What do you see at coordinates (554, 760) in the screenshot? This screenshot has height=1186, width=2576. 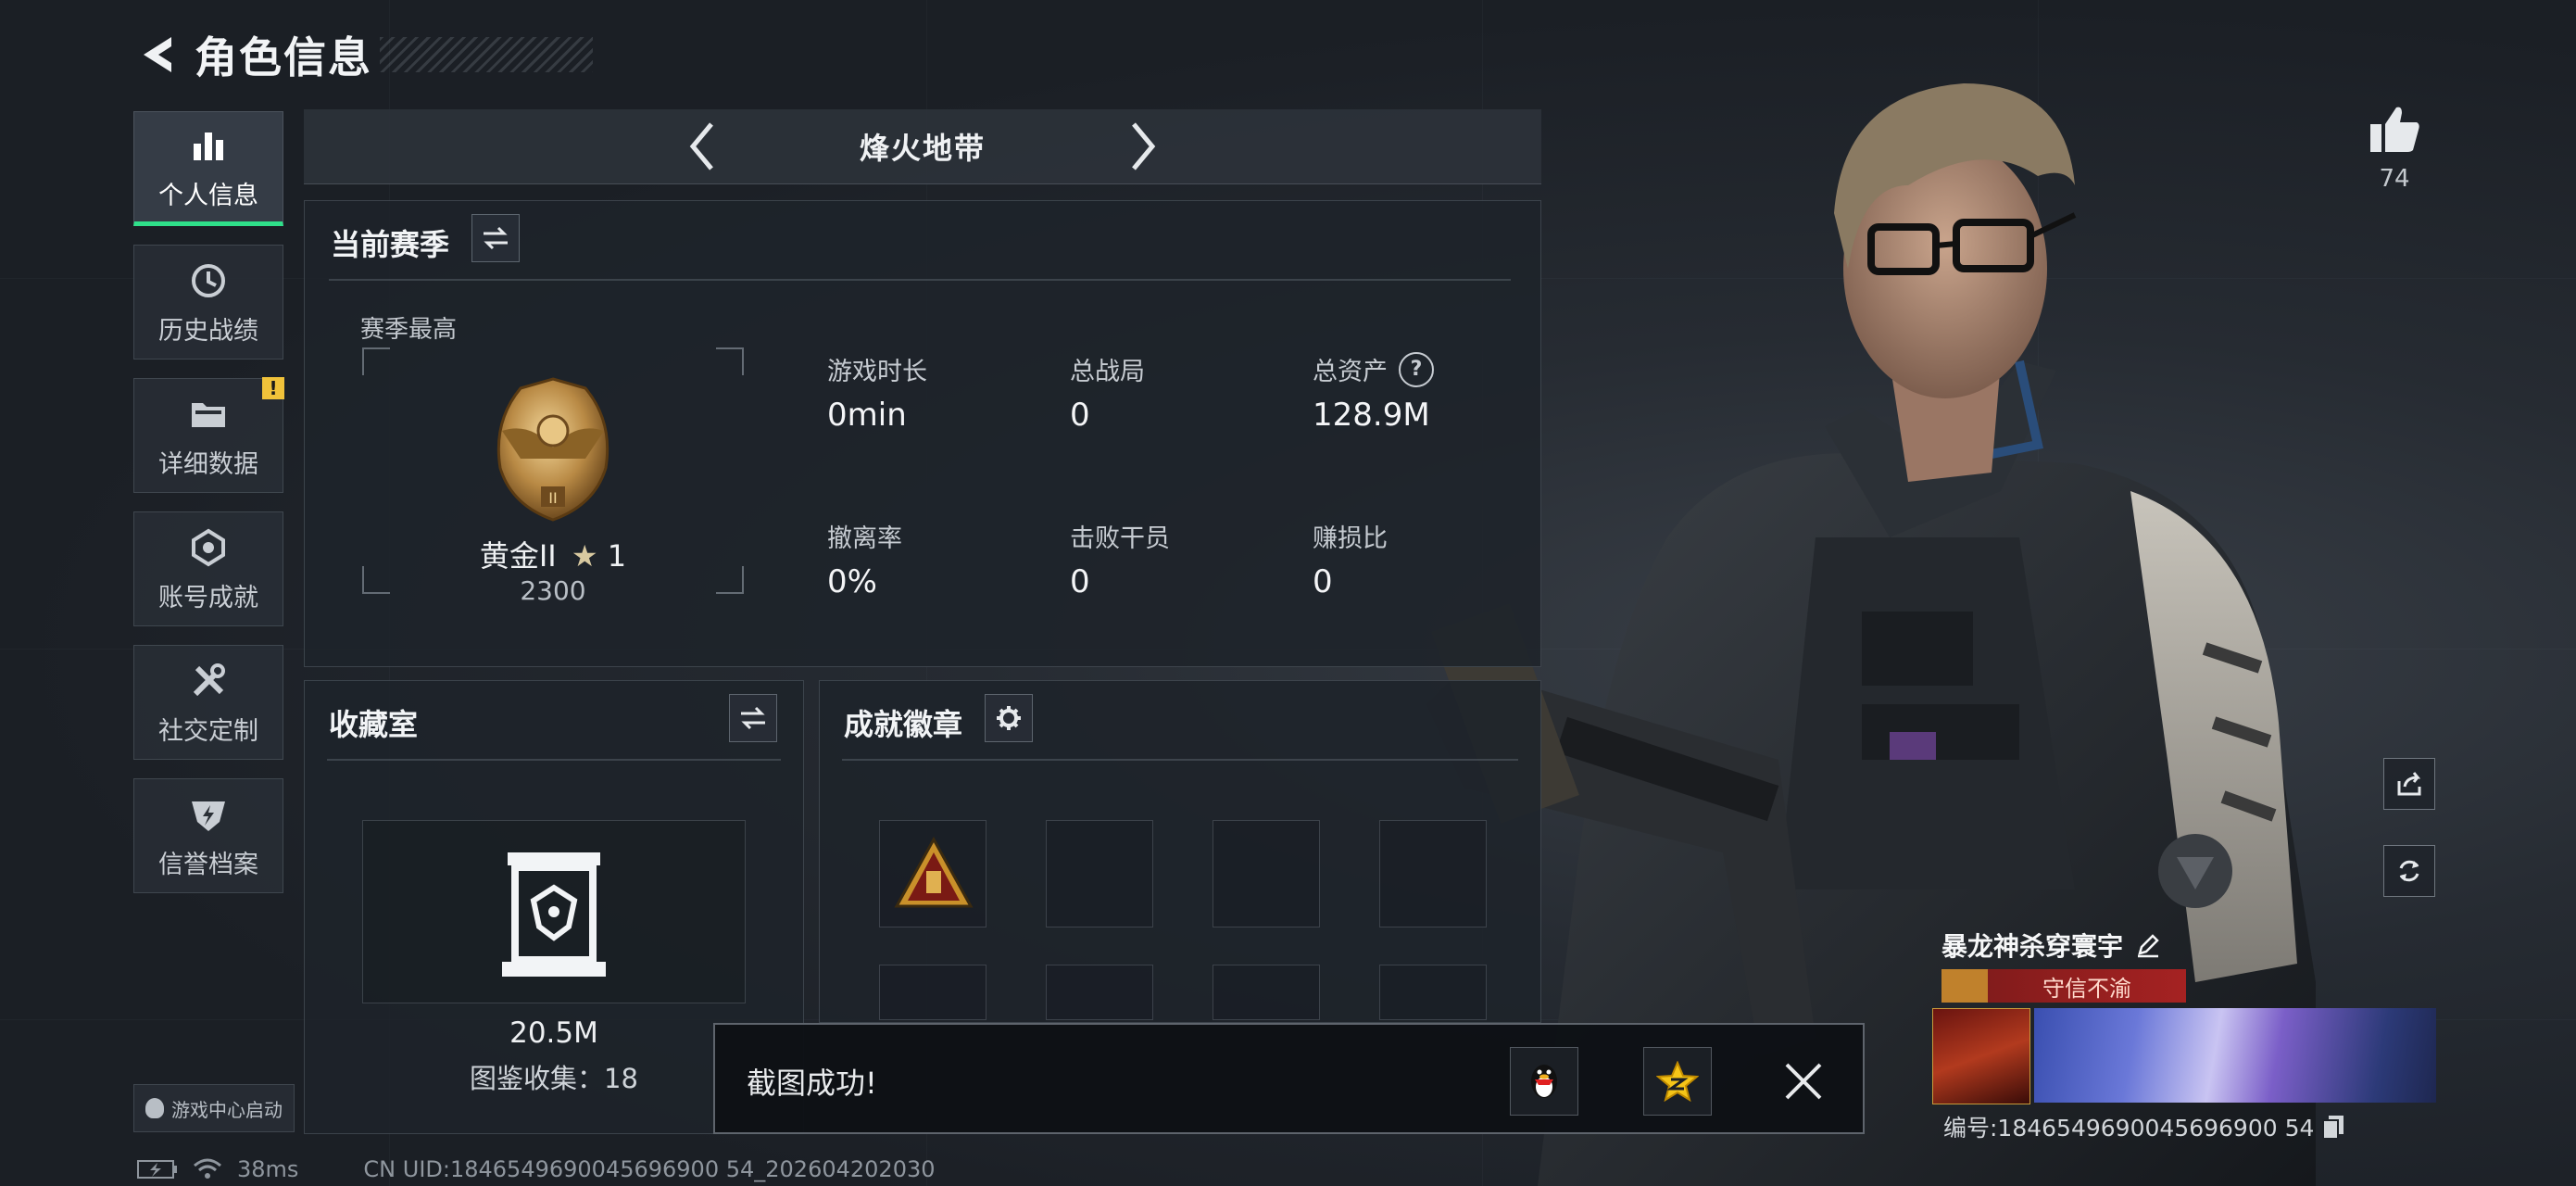 I see `collection-divider` at bounding box center [554, 760].